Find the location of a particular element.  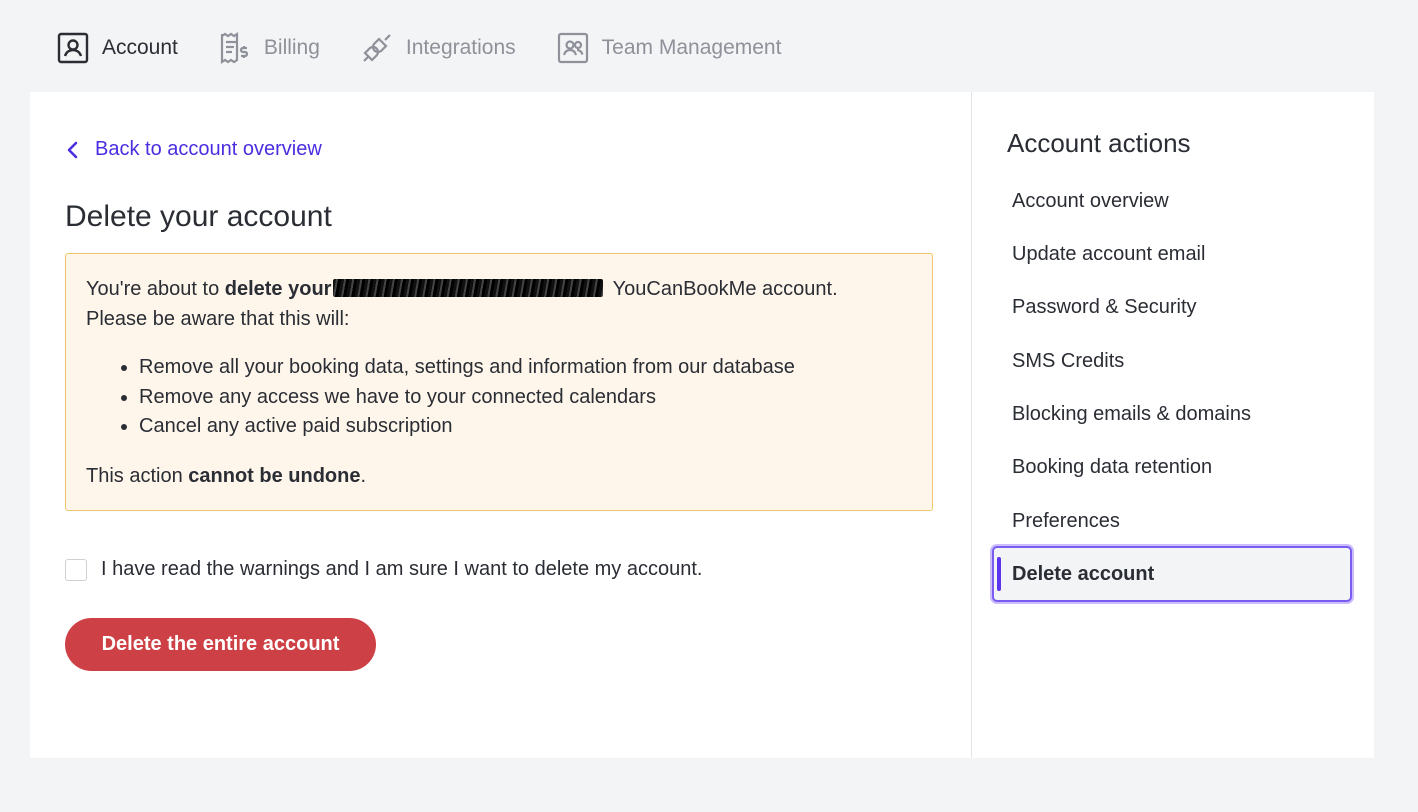

warning-intro-prefix: You're about to is located at coordinates (155, 289).